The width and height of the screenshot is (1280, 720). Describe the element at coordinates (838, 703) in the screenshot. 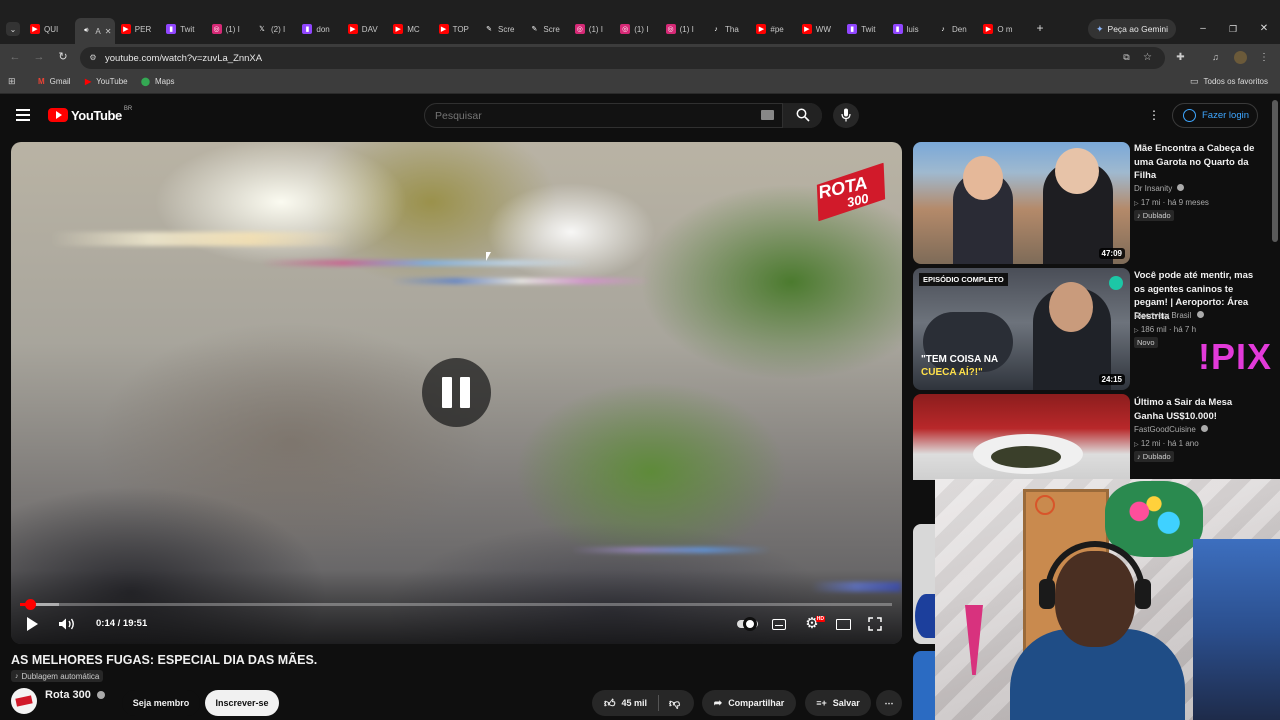

I see `save-button: ≡+ Salvar` at that location.